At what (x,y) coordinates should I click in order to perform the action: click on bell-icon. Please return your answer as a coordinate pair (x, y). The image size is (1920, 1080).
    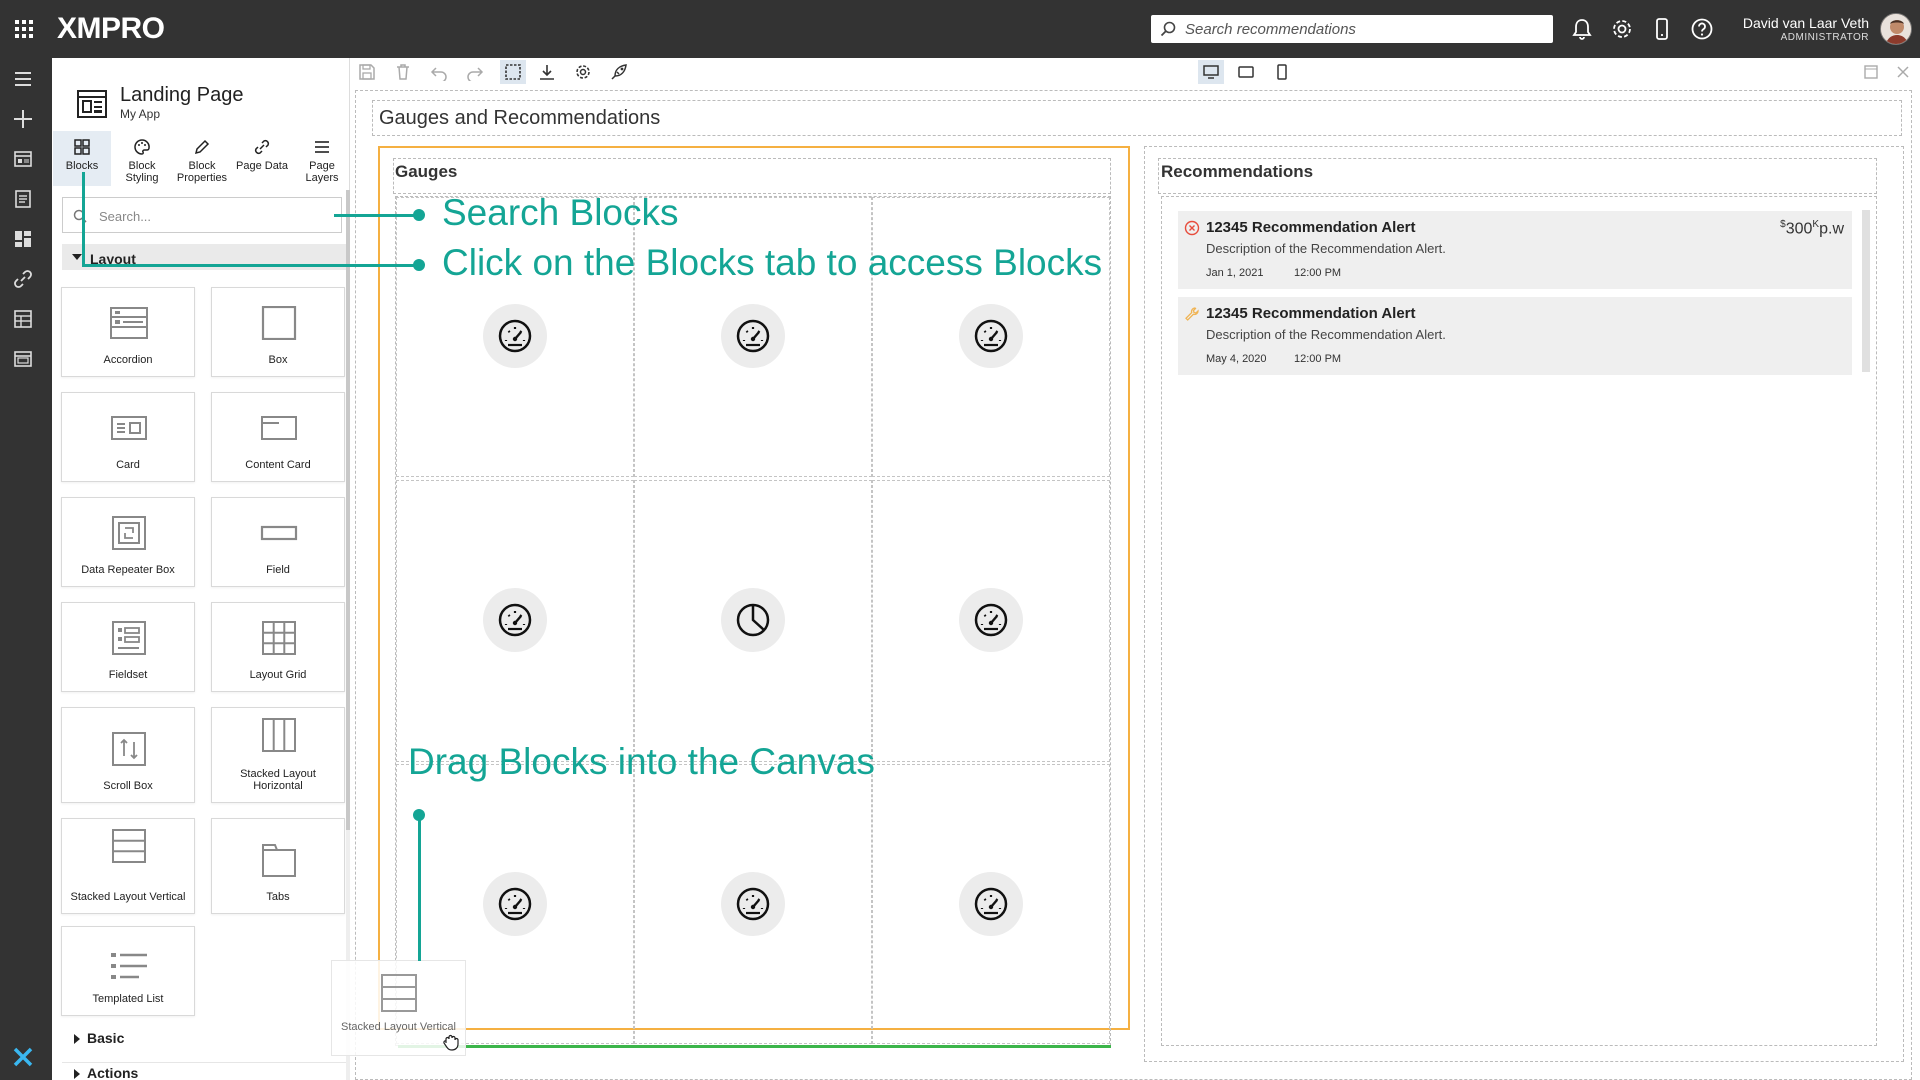
    Looking at the image, I should click on (1582, 29).